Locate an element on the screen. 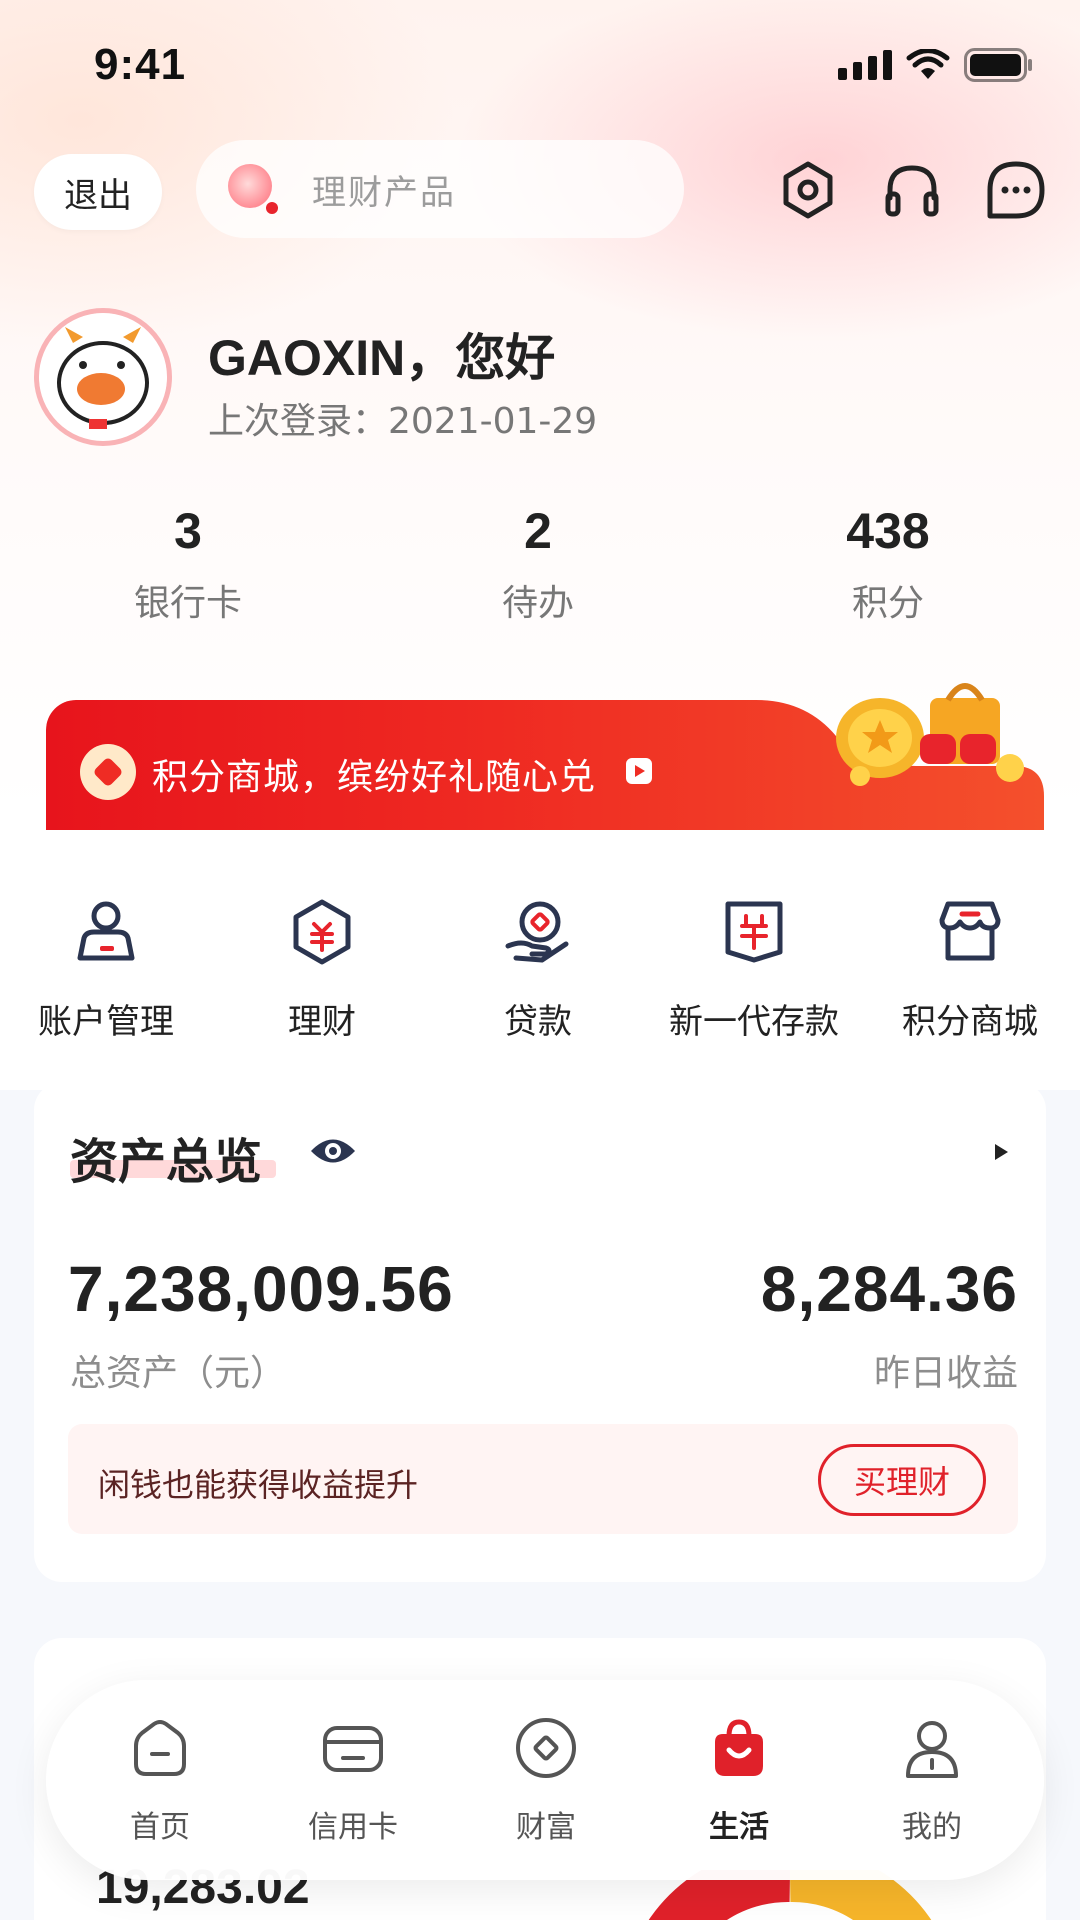 This screenshot has height=1920, width=1080. cow-mascot-icon is located at coordinates (103, 377).